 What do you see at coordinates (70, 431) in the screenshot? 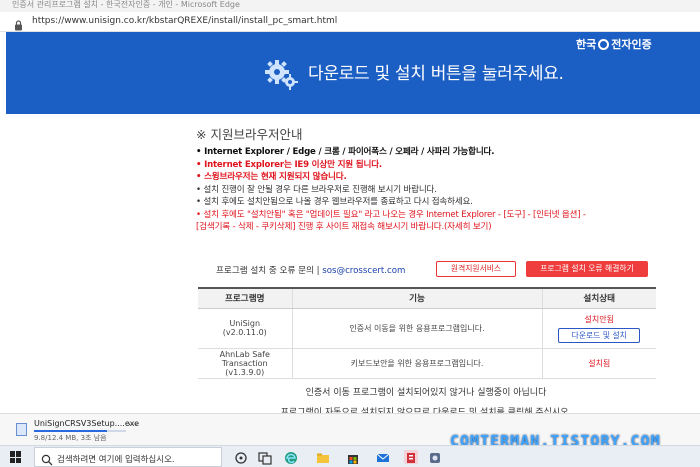
I see `download-progress-fill` at bounding box center [70, 431].